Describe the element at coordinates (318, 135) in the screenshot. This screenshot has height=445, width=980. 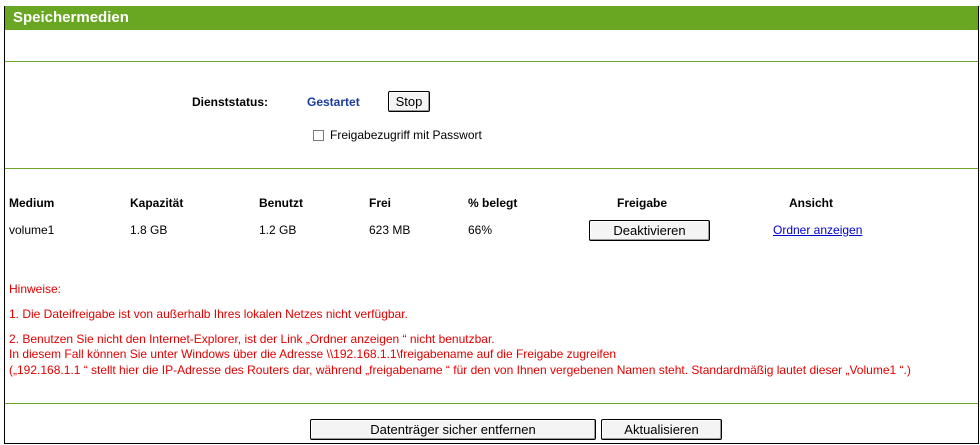
I see `password-access-checkbox` at that location.